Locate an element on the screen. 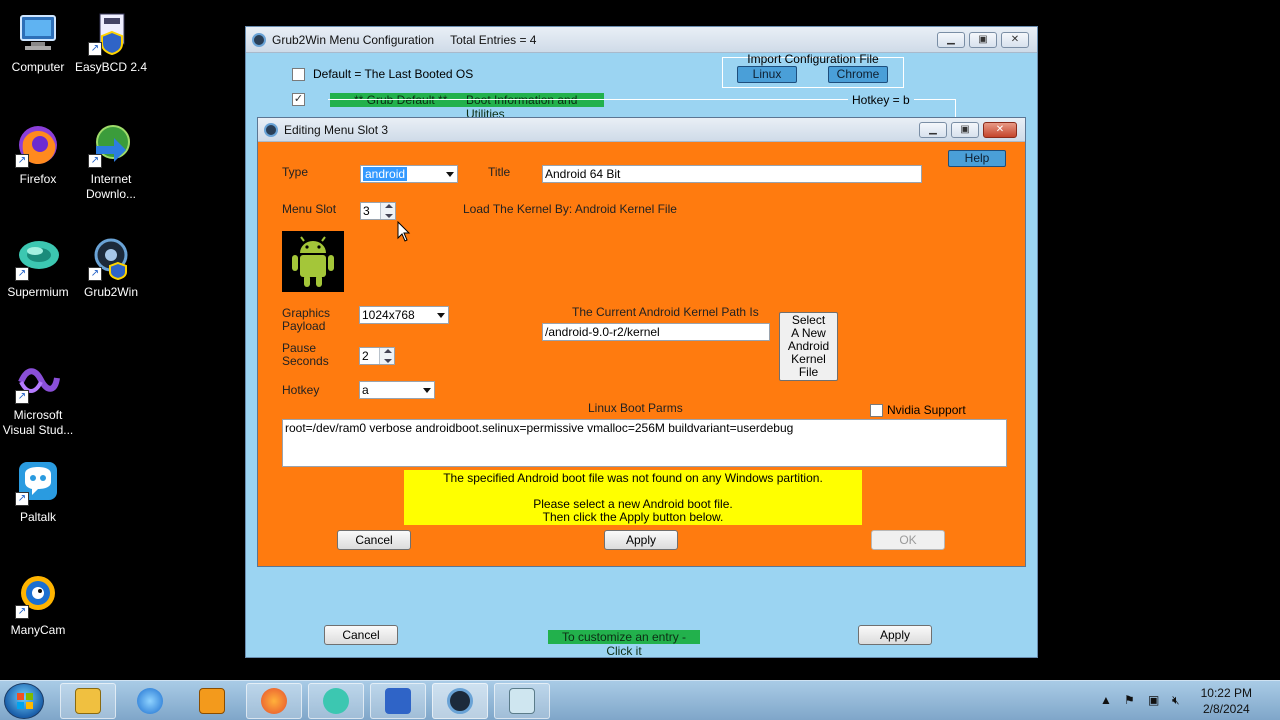 The height and width of the screenshot is (720, 1280). desktop-icon-easybcd: ↗ EasyBCD 2.4 is located at coordinates (111, 42).